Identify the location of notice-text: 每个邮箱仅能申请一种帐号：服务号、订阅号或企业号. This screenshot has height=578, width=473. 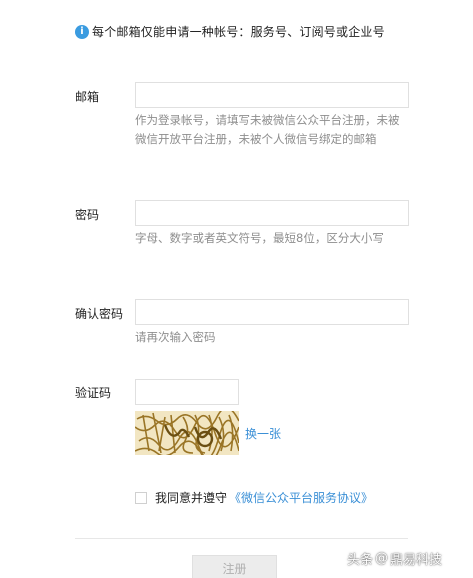
(238, 32).